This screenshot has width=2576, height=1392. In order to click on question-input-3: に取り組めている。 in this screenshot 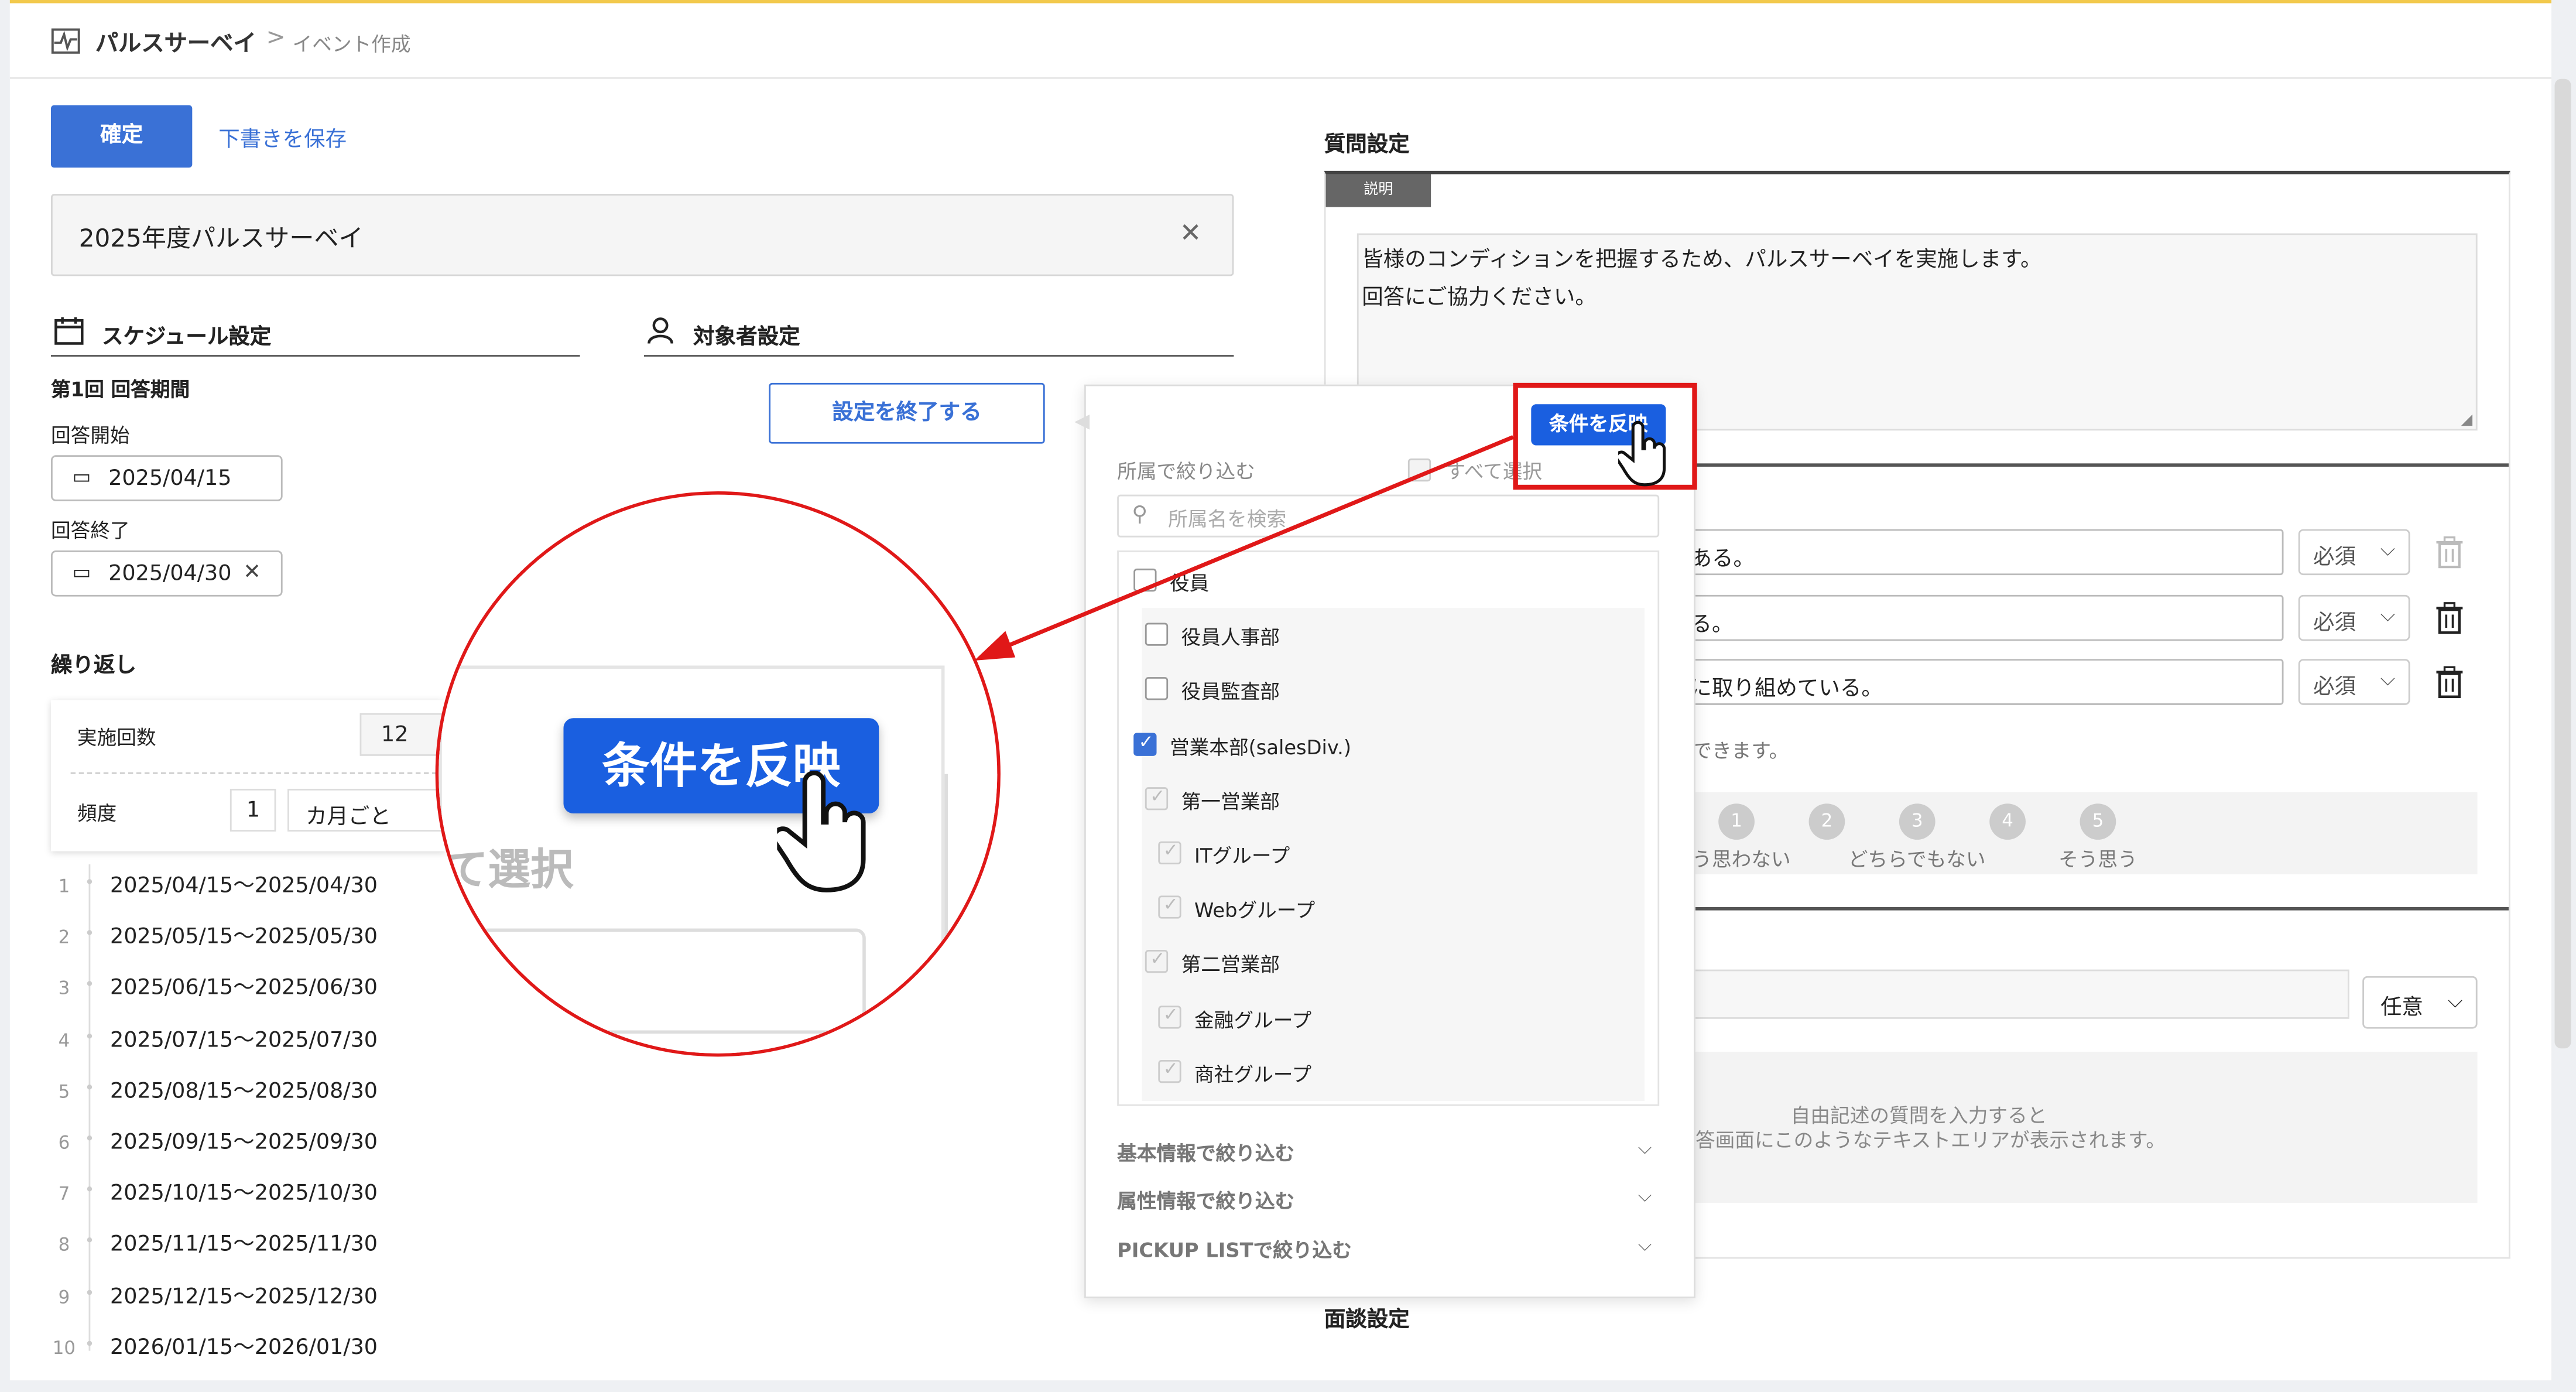, I will do `click(1980, 682)`.